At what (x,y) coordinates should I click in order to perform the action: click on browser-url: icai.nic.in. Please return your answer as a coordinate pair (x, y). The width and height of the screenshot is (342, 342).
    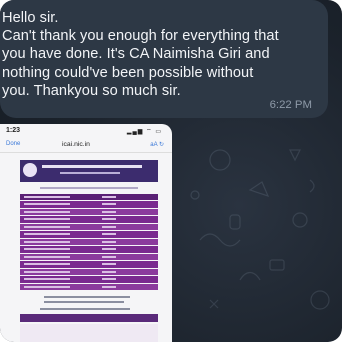
    Looking at the image, I should click on (76, 144).